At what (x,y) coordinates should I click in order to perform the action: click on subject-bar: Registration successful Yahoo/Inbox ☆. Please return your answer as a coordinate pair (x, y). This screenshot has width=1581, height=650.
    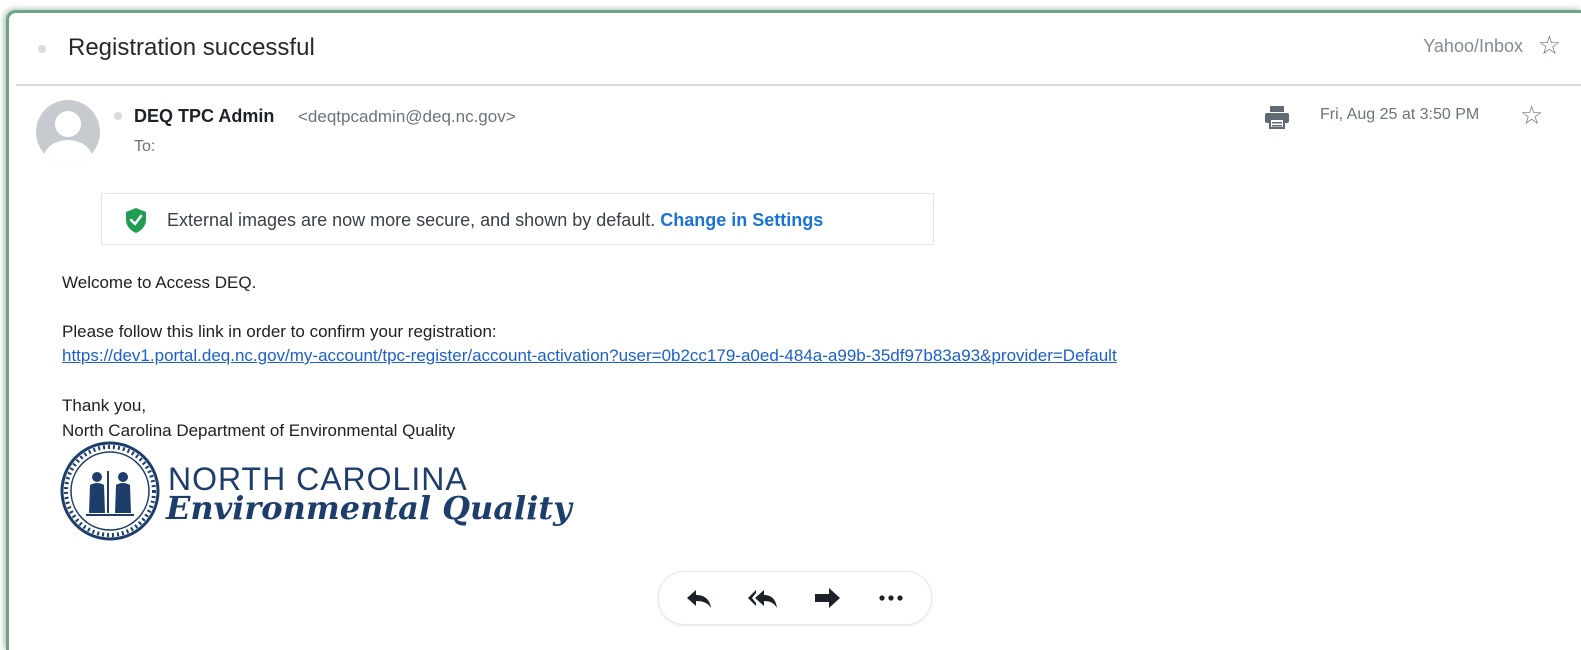
    Looking at the image, I should click on (798, 53).